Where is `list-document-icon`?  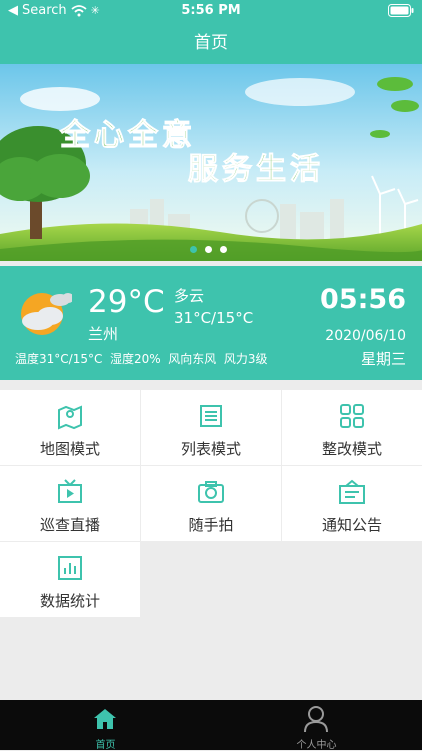 list-document-icon is located at coordinates (211, 416).